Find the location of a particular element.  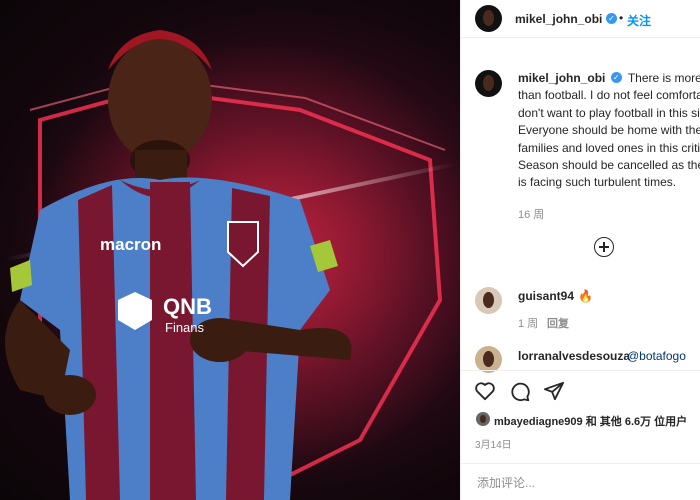

sponsor-main-text: QNB is located at coordinates (187, 306).